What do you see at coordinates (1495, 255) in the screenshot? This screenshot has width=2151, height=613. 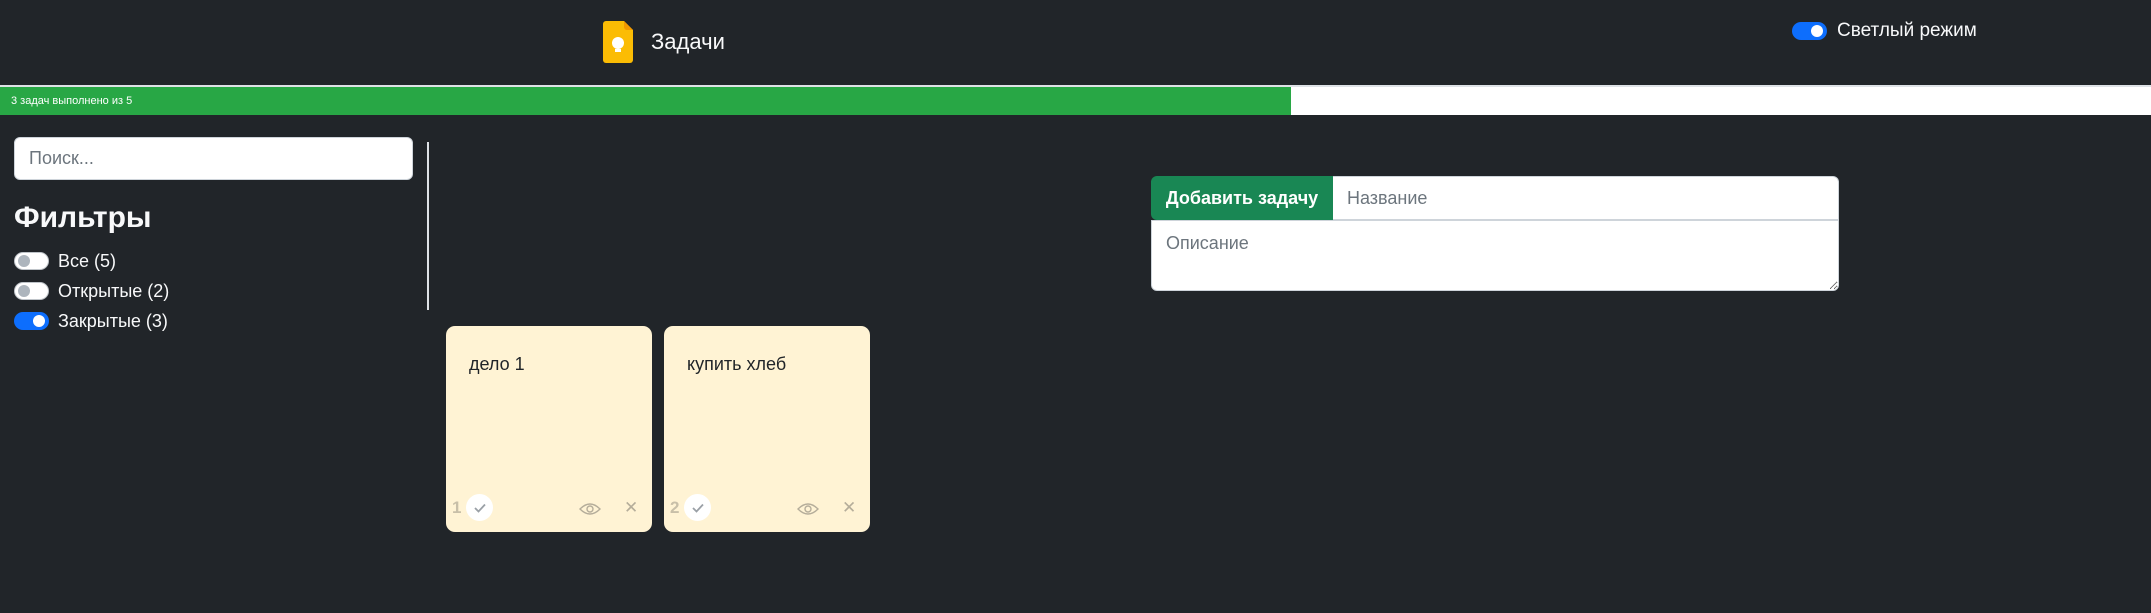 I see `task-description-input` at bounding box center [1495, 255].